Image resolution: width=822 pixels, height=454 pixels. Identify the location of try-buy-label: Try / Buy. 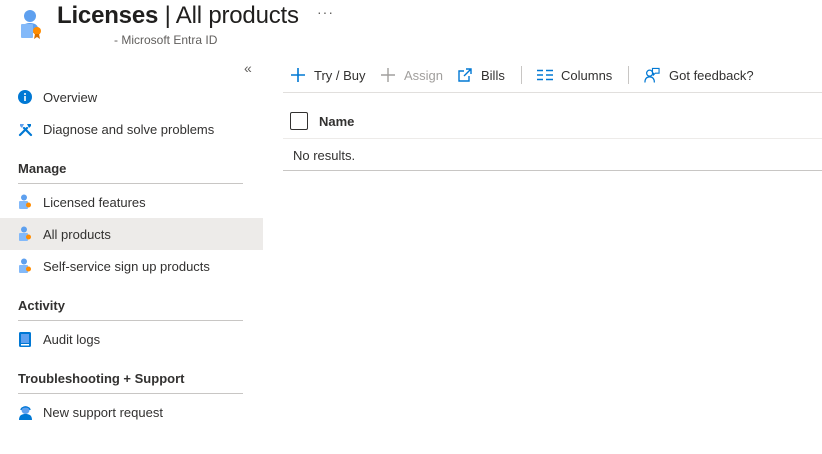
(340, 75).